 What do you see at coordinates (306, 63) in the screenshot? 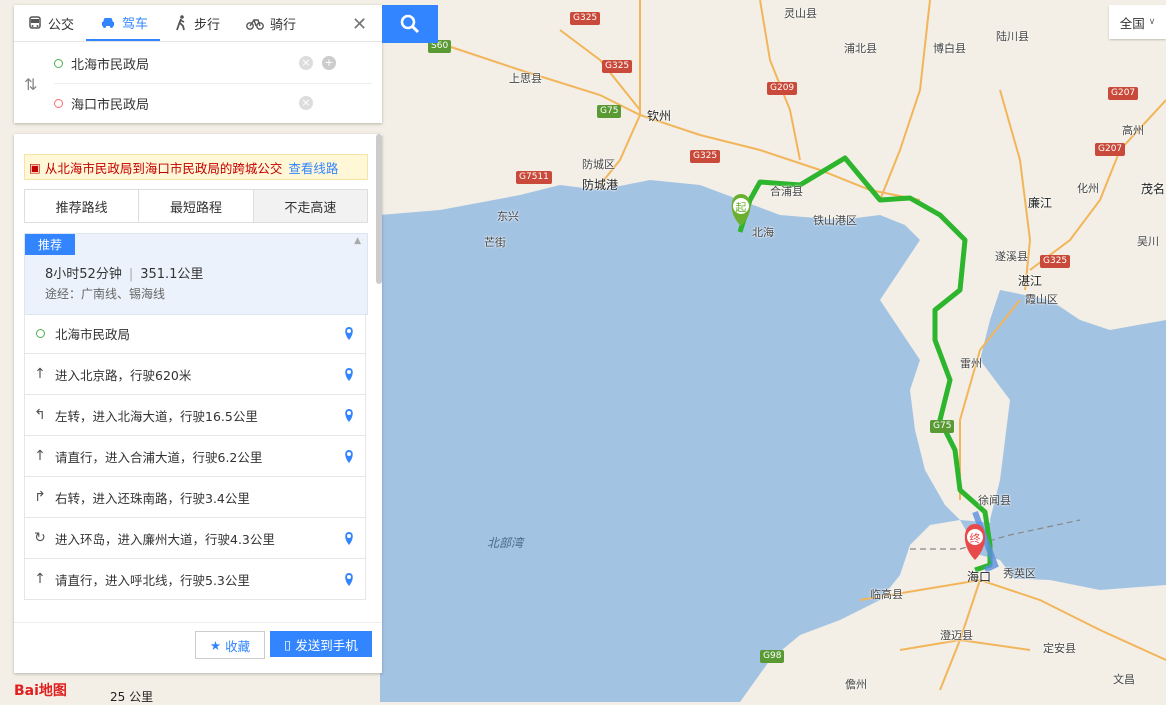
I see `clear-origin-icon: ×` at bounding box center [306, 63].